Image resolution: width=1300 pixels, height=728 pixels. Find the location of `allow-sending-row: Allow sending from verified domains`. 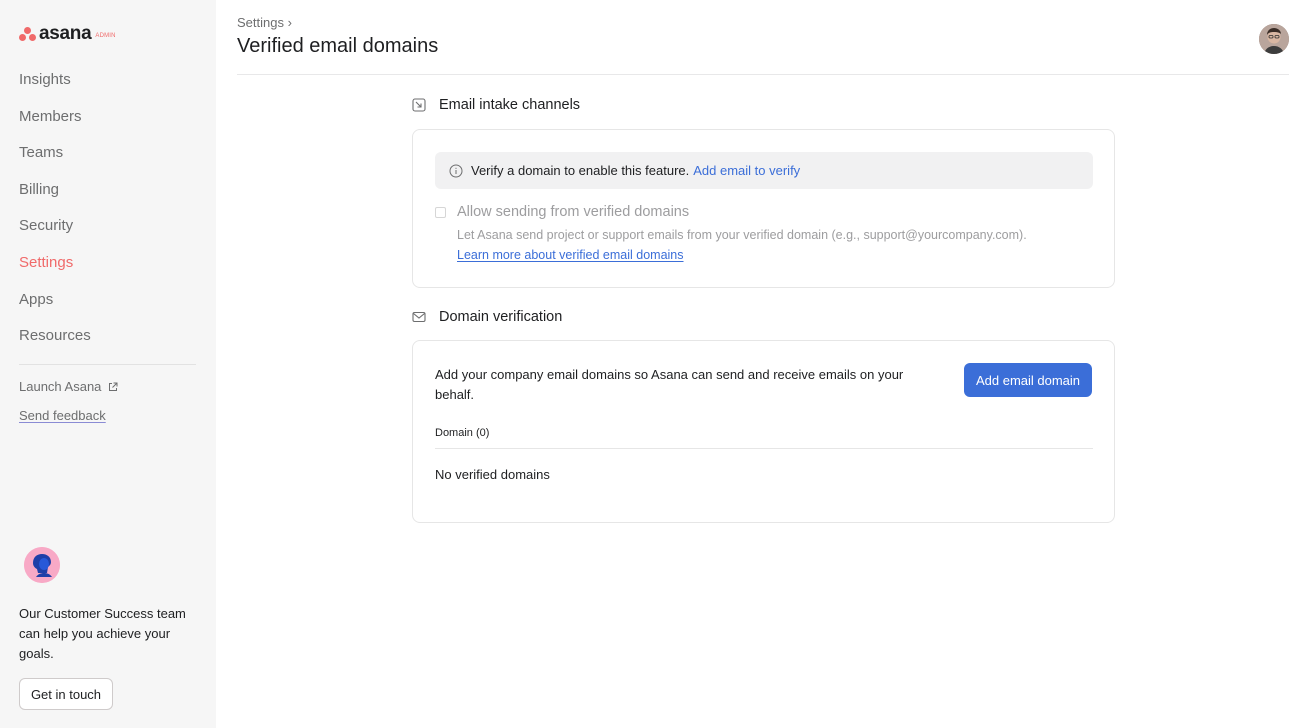

allow-sending-row: Allow sending from verified domains is located at coordinates (562, 212).